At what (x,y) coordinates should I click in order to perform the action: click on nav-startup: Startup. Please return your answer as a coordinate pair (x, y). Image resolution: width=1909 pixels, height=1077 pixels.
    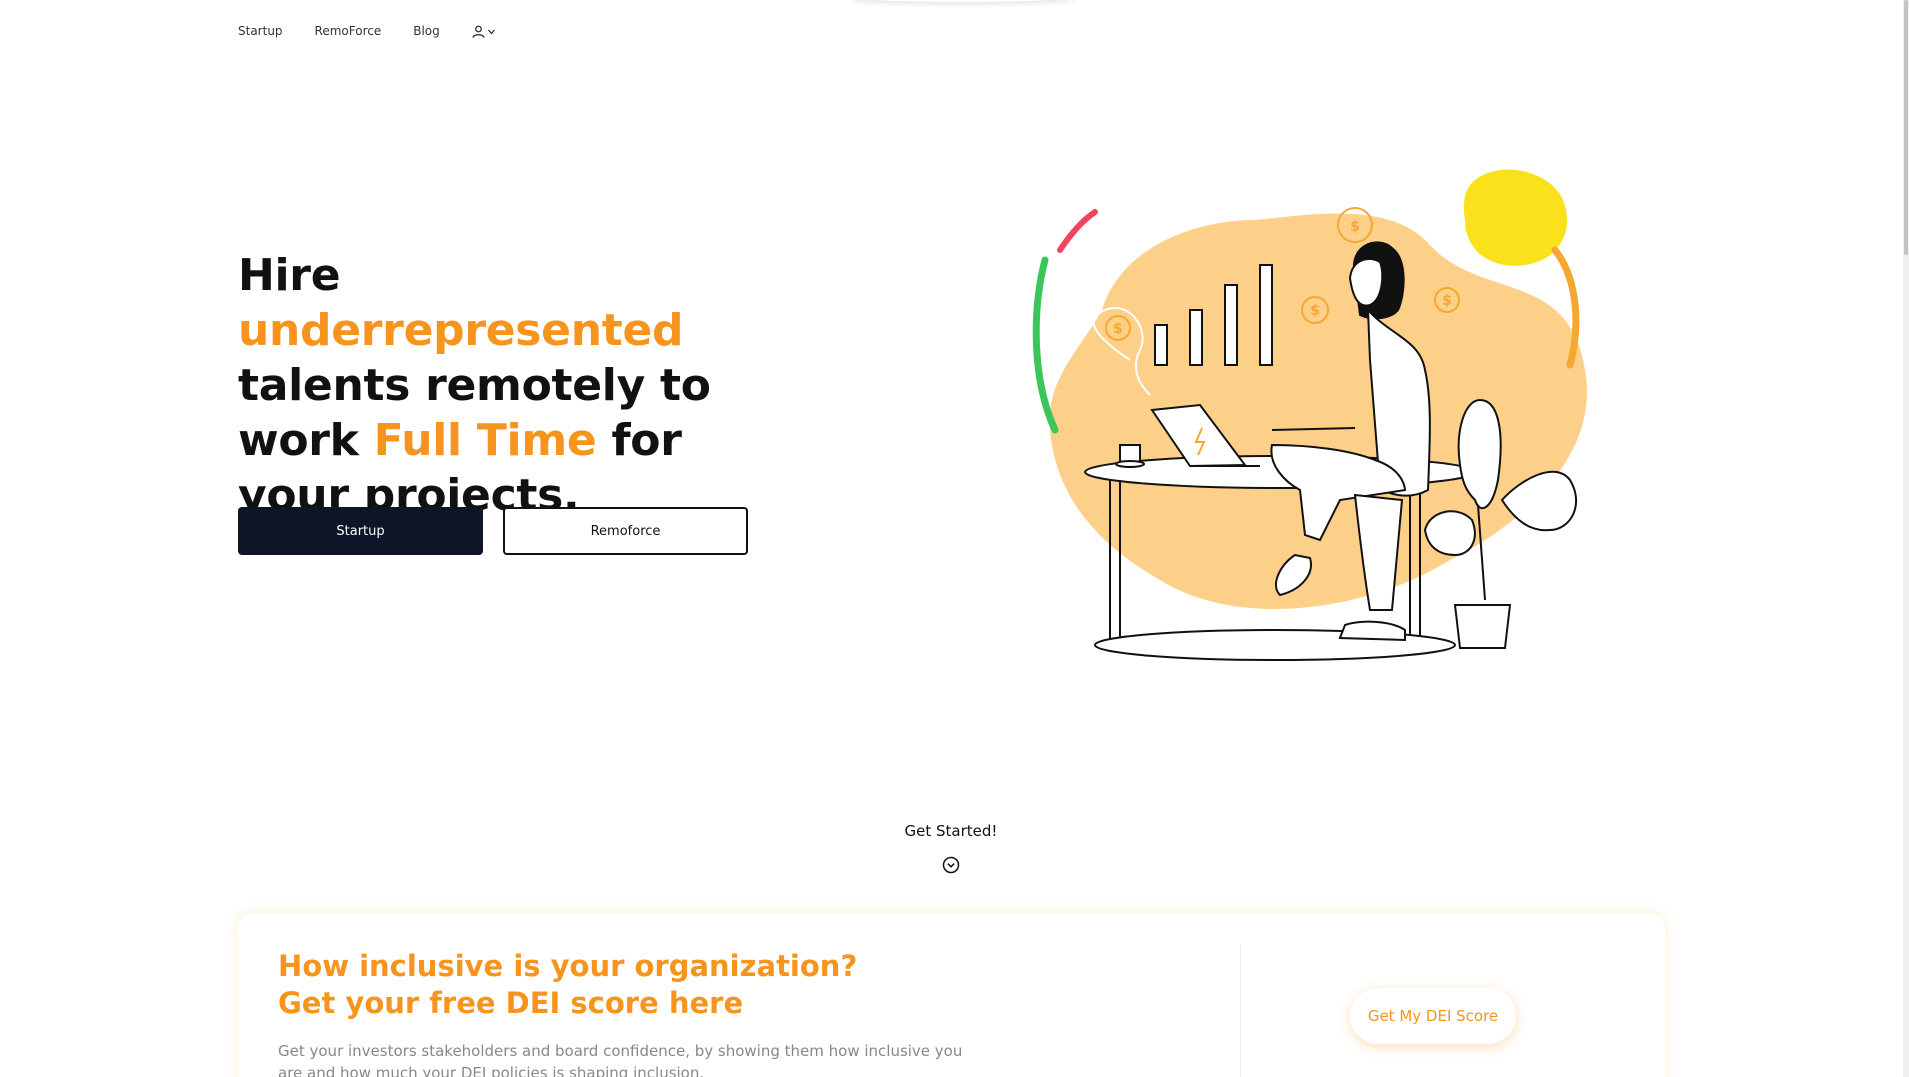
    Looking at the image, I should click on (260, 31).